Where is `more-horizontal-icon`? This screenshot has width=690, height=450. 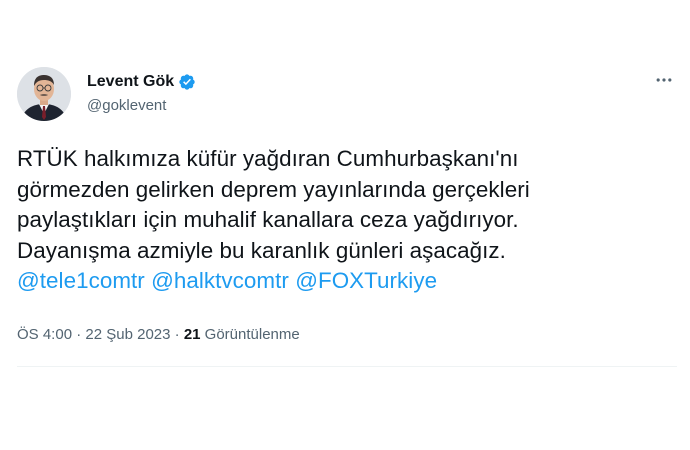 more-horizontal-icon is located at coordinates (664, 82).